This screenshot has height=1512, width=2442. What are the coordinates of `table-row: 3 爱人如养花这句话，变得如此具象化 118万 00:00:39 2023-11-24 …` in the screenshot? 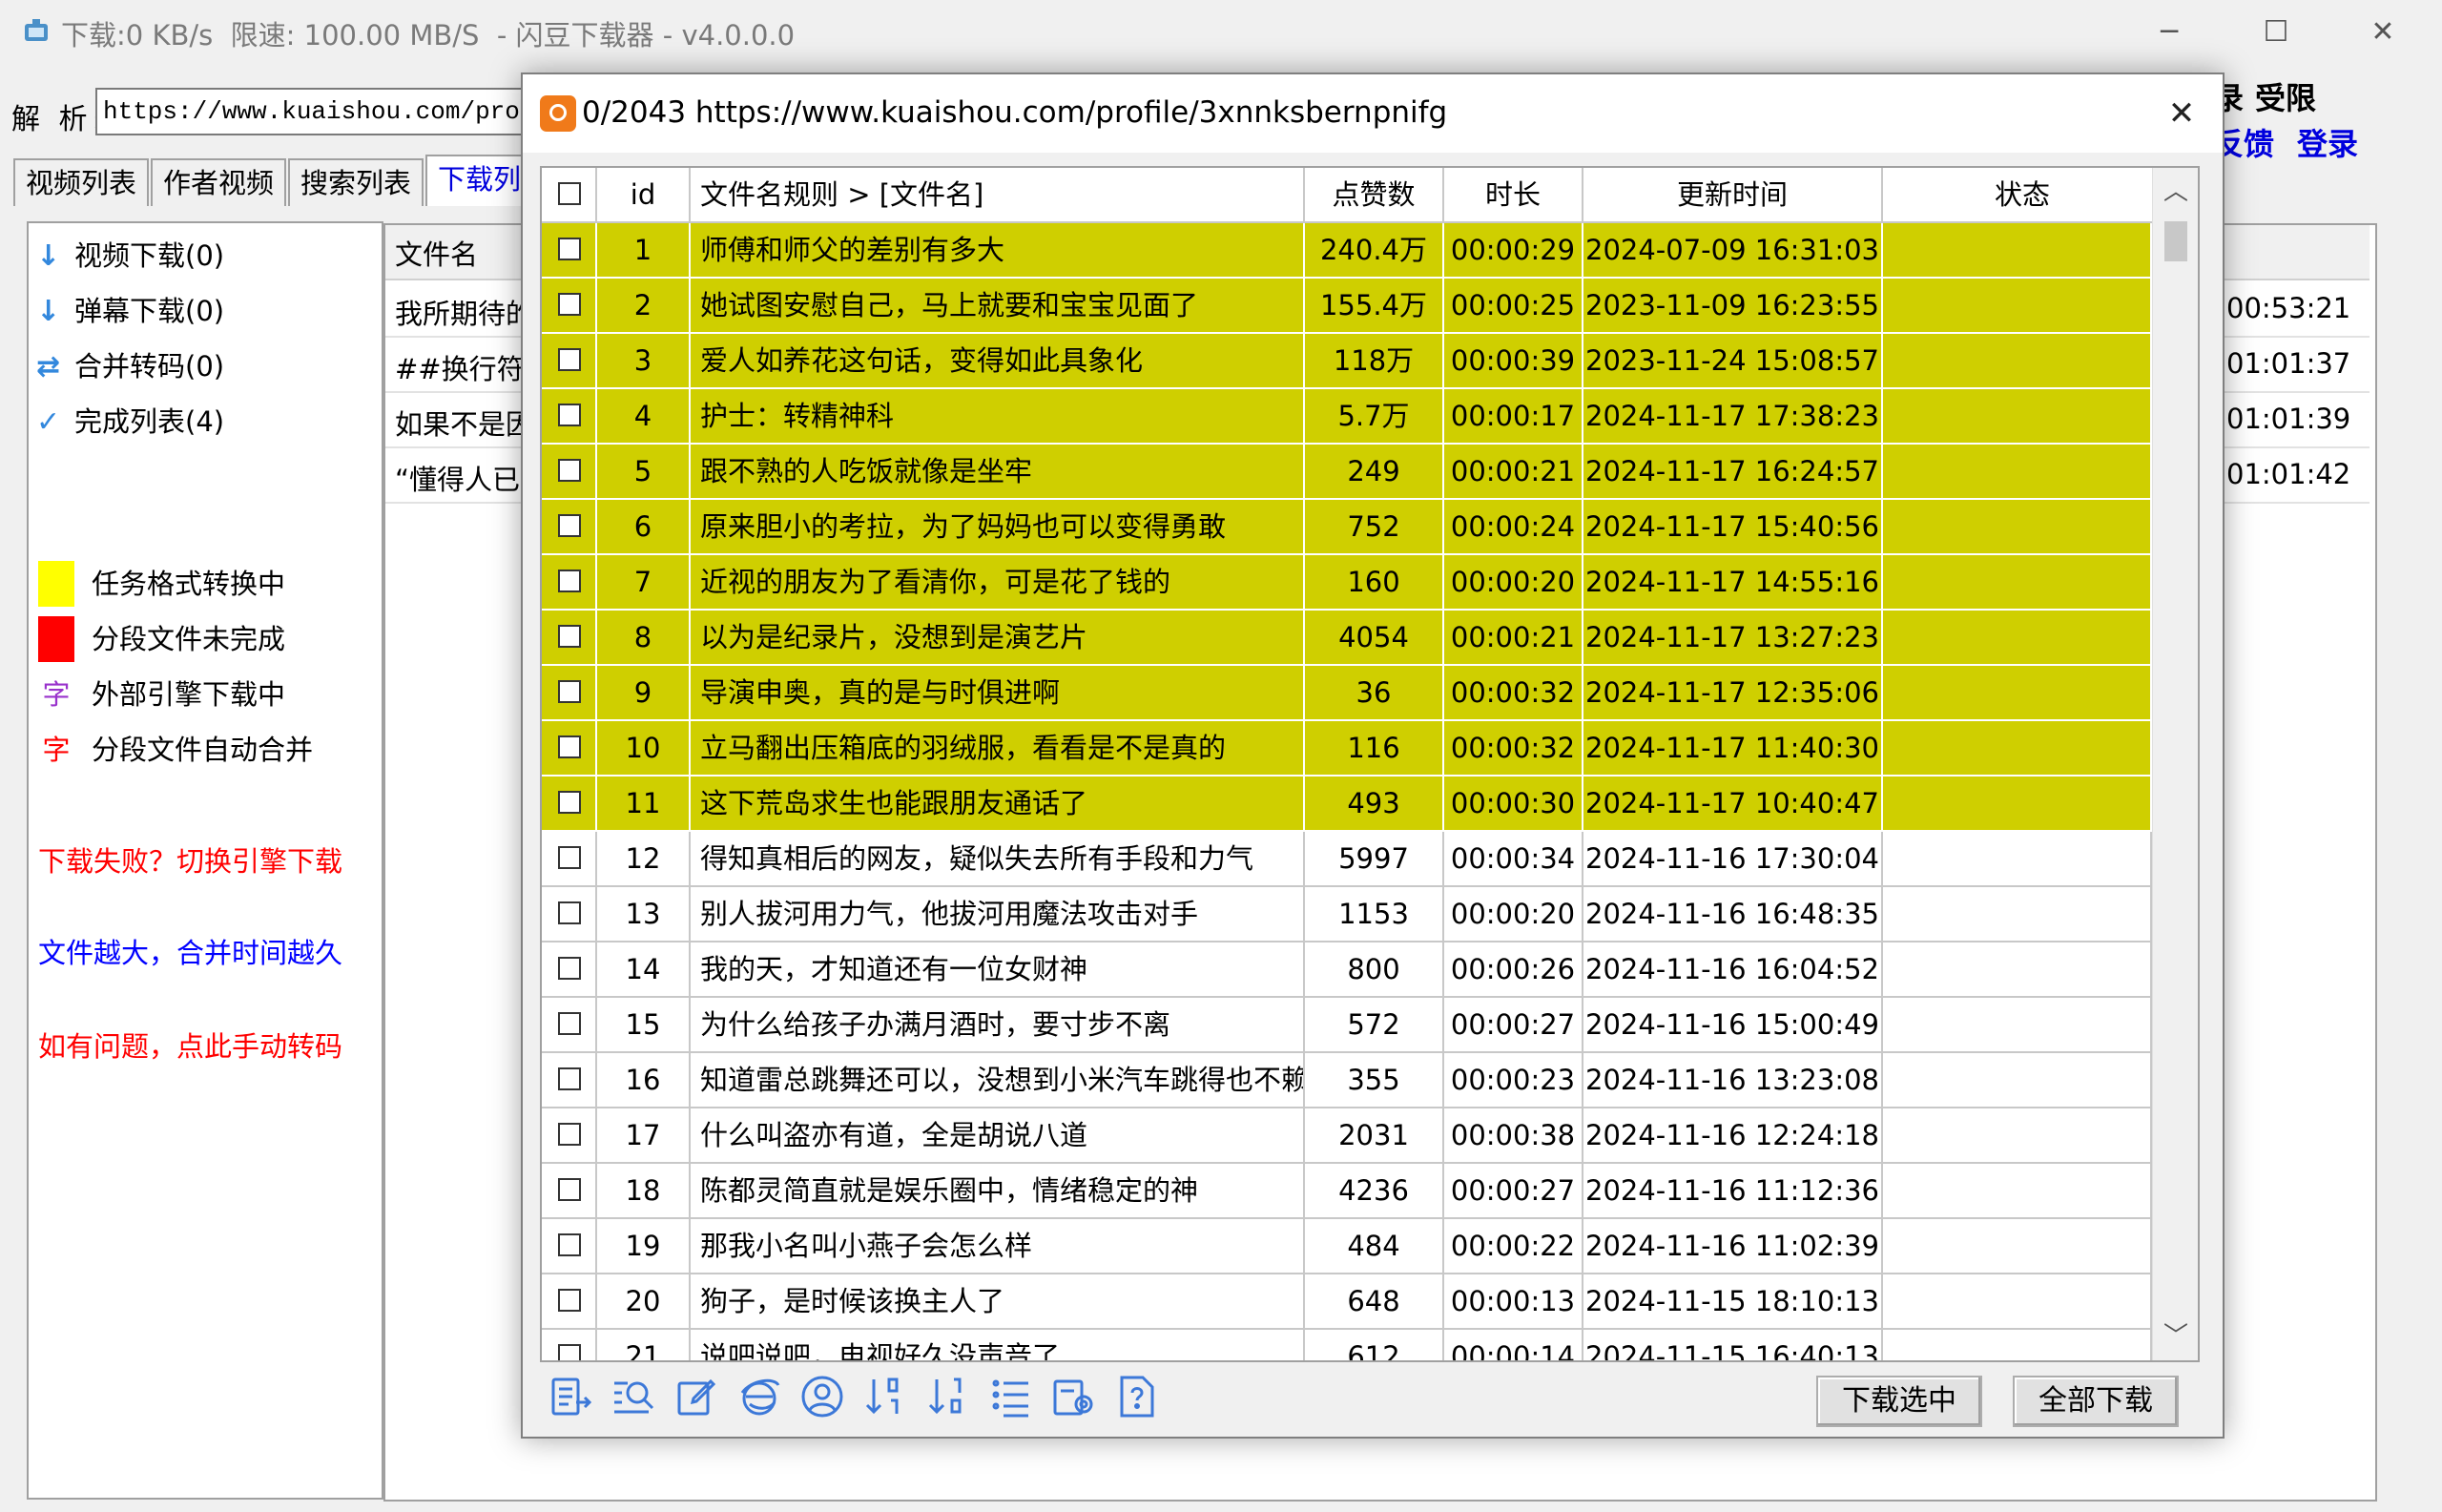 It's located at (1347, 361).